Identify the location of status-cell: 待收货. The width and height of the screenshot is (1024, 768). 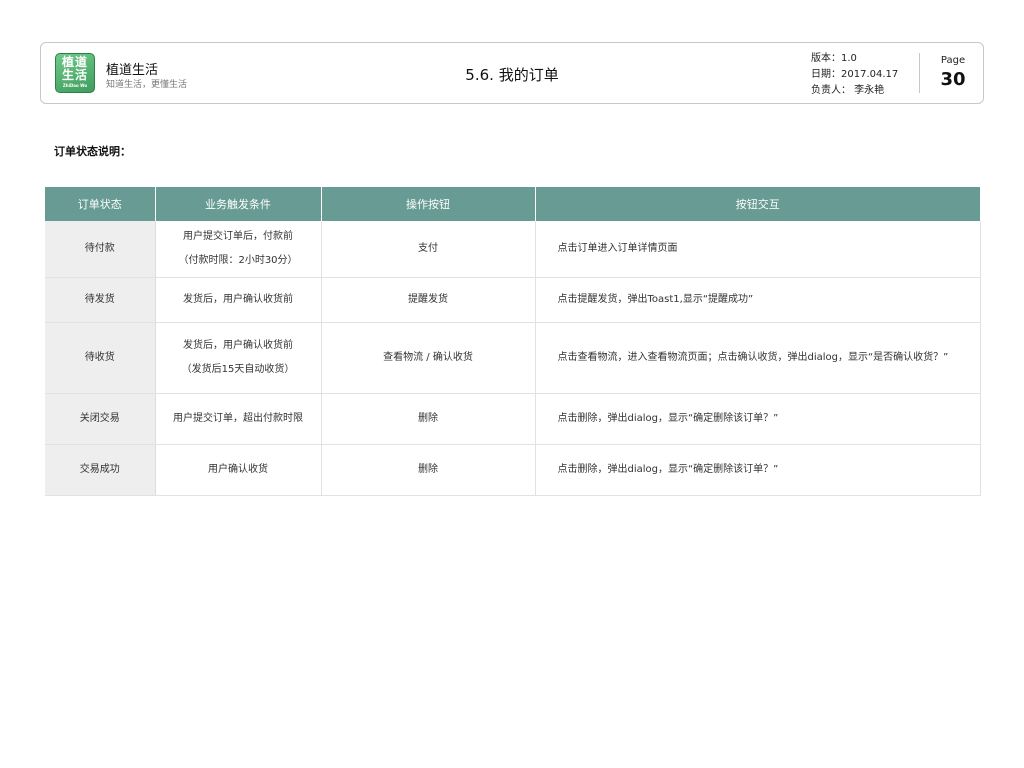
(100, 358).